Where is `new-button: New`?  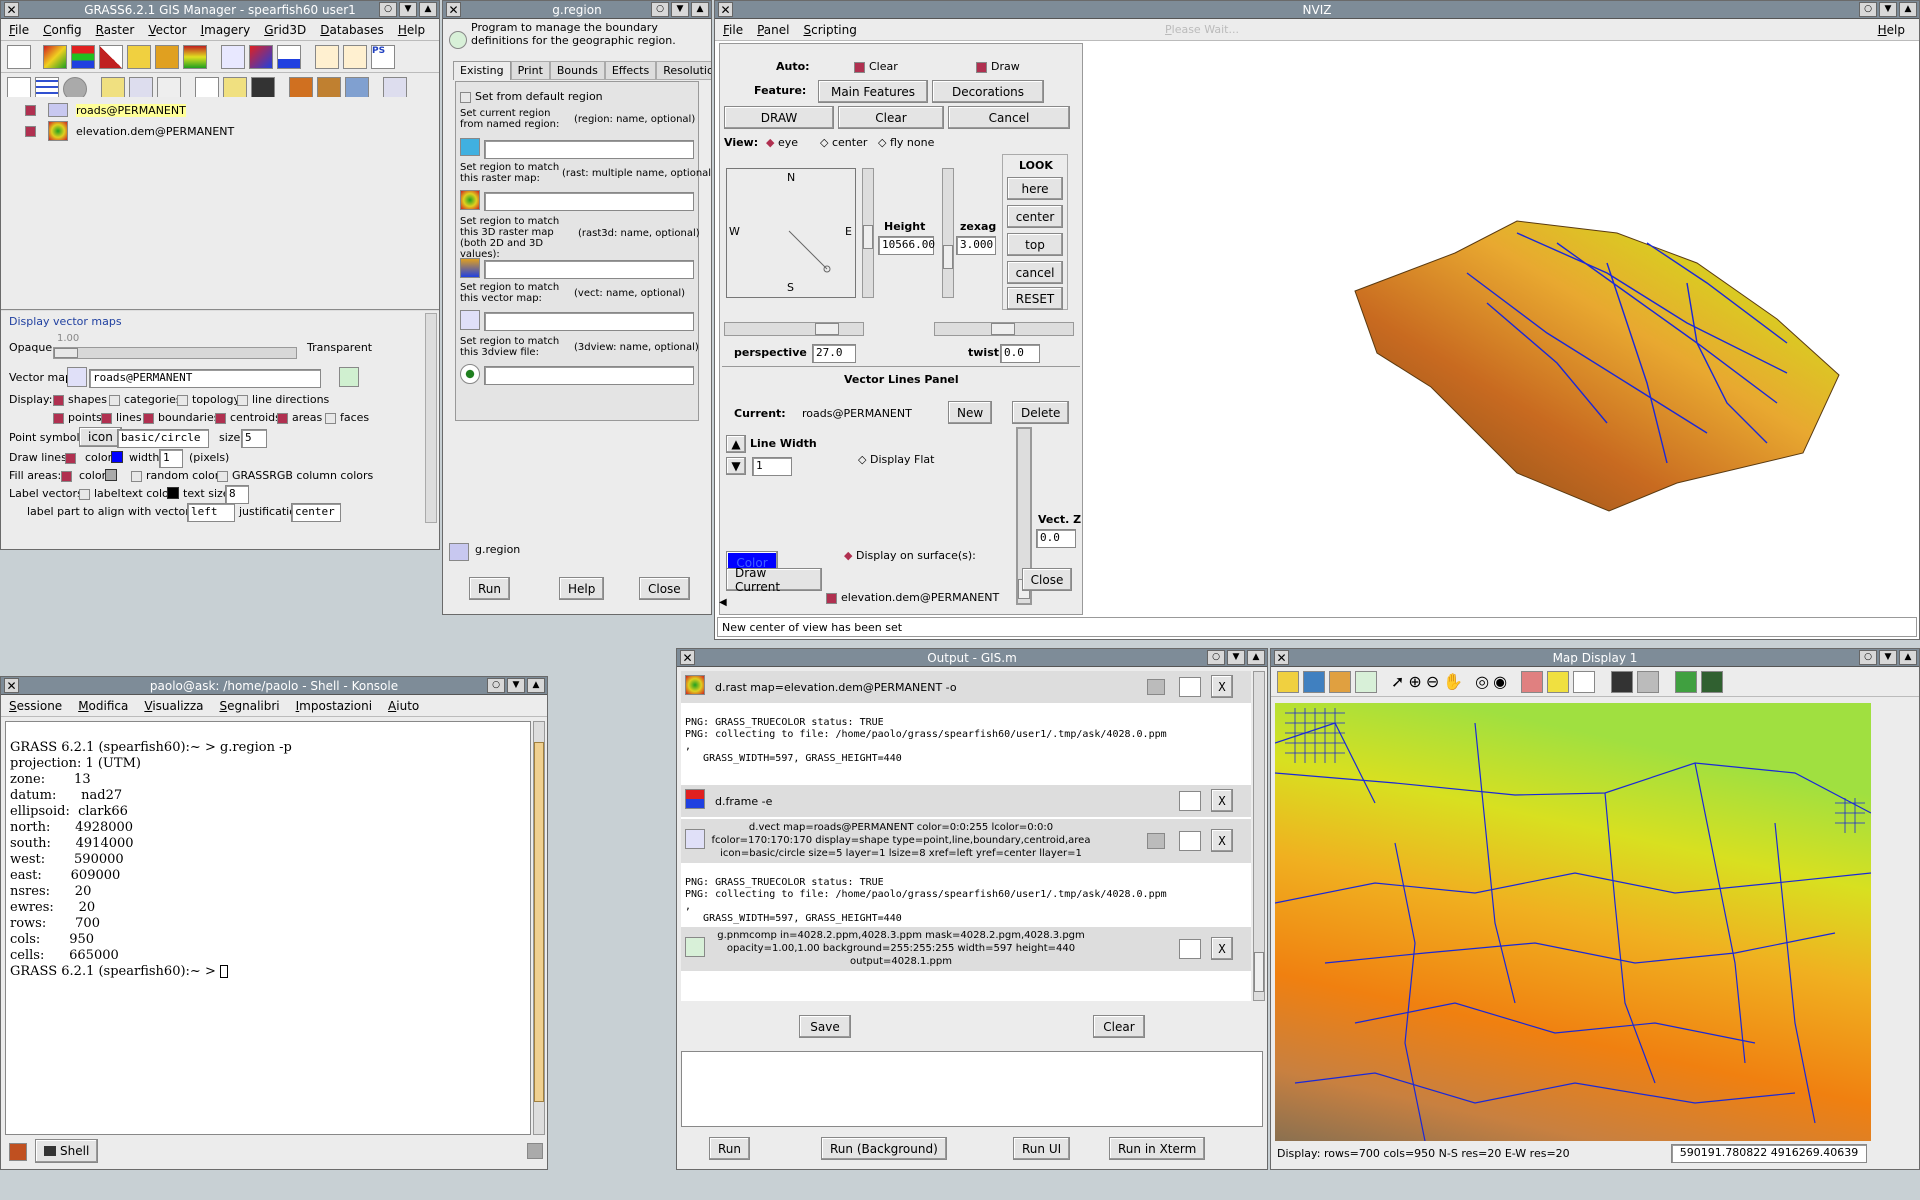 new-button: New is located at coordinates (970, 412).